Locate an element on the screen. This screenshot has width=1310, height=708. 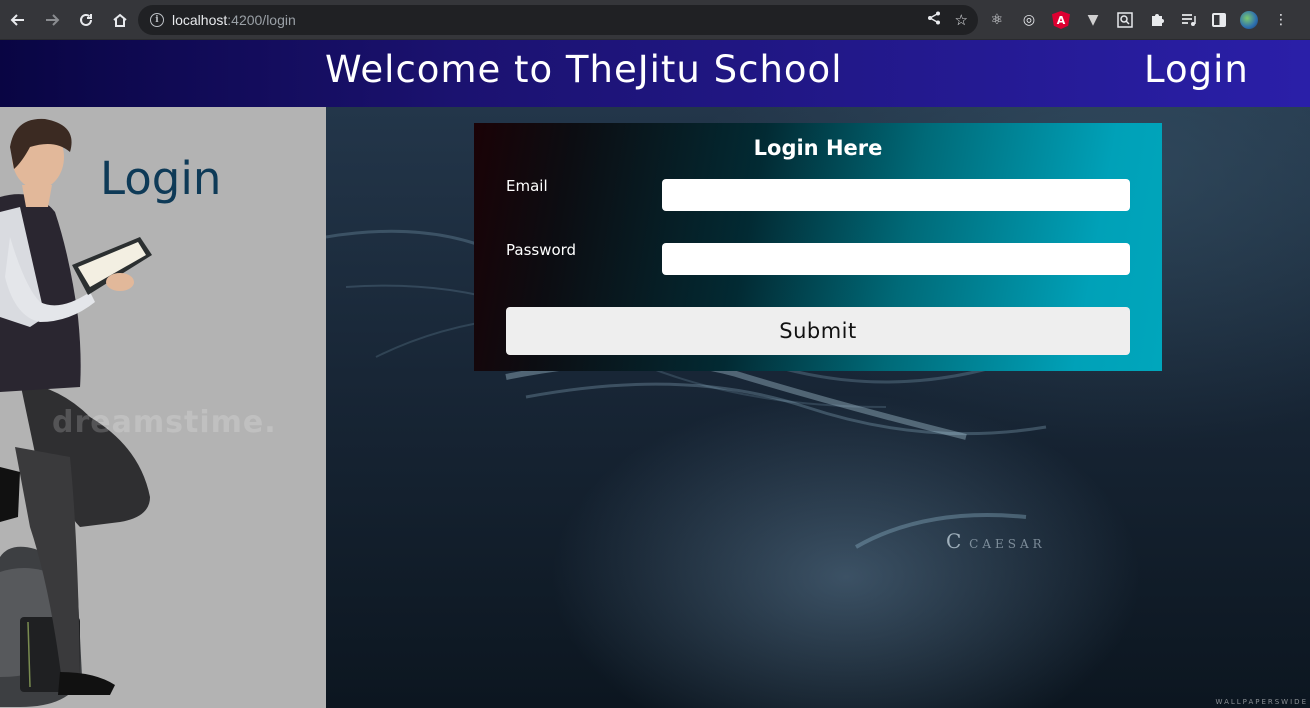
search-page-icon is located at coordinates (1125, 20).